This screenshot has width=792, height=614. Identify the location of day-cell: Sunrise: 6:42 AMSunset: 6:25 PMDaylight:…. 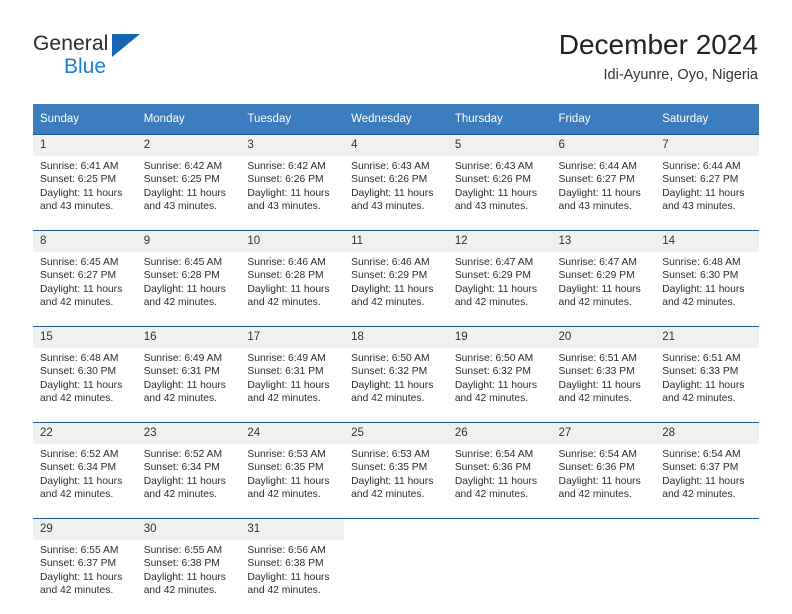
(189, 193).